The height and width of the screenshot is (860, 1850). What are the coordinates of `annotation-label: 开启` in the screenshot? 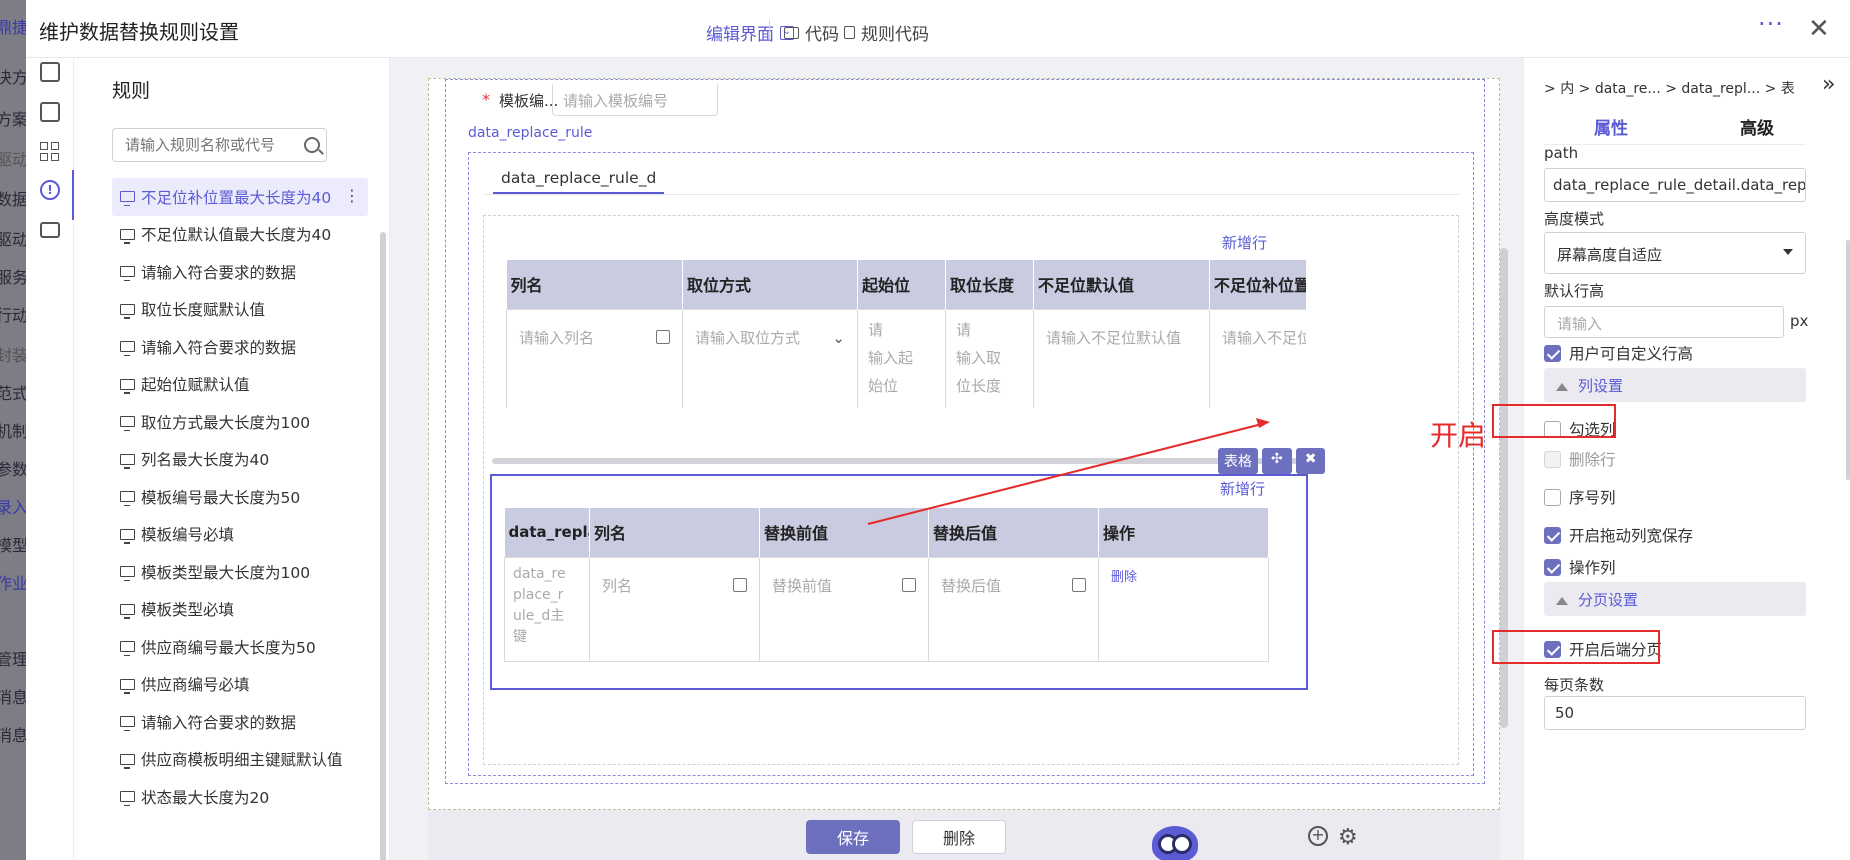 It's located at (1458, 435).